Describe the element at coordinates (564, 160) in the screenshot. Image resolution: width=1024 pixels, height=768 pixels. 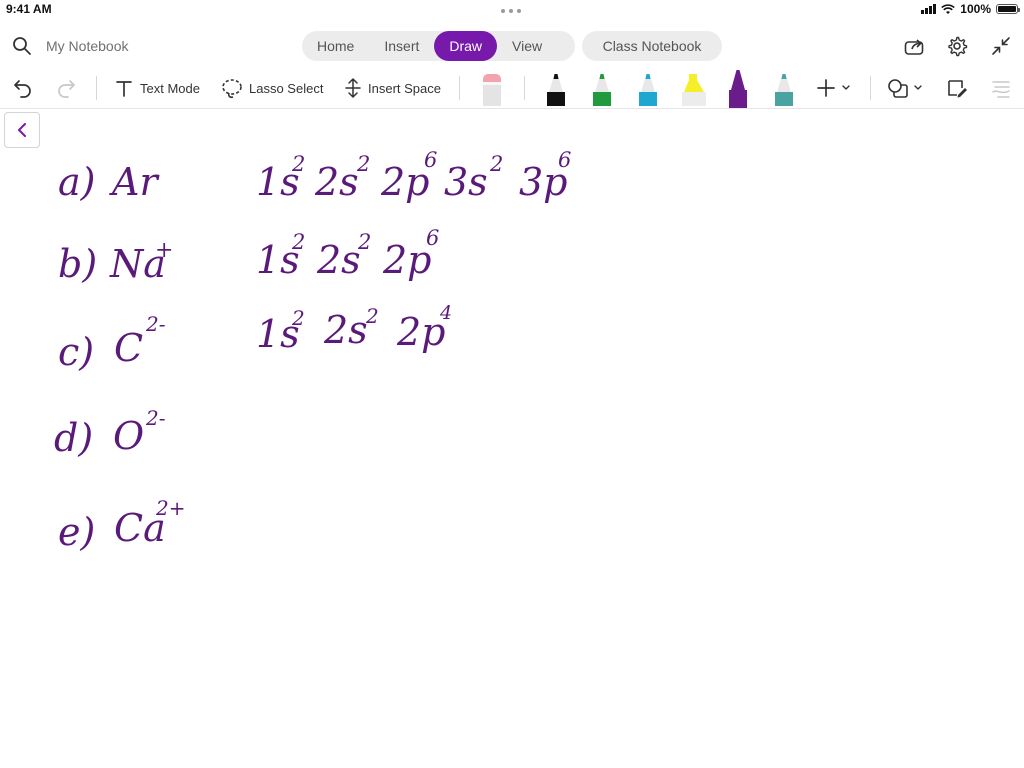
I see `config-a-3p-exp: 6` at that location.